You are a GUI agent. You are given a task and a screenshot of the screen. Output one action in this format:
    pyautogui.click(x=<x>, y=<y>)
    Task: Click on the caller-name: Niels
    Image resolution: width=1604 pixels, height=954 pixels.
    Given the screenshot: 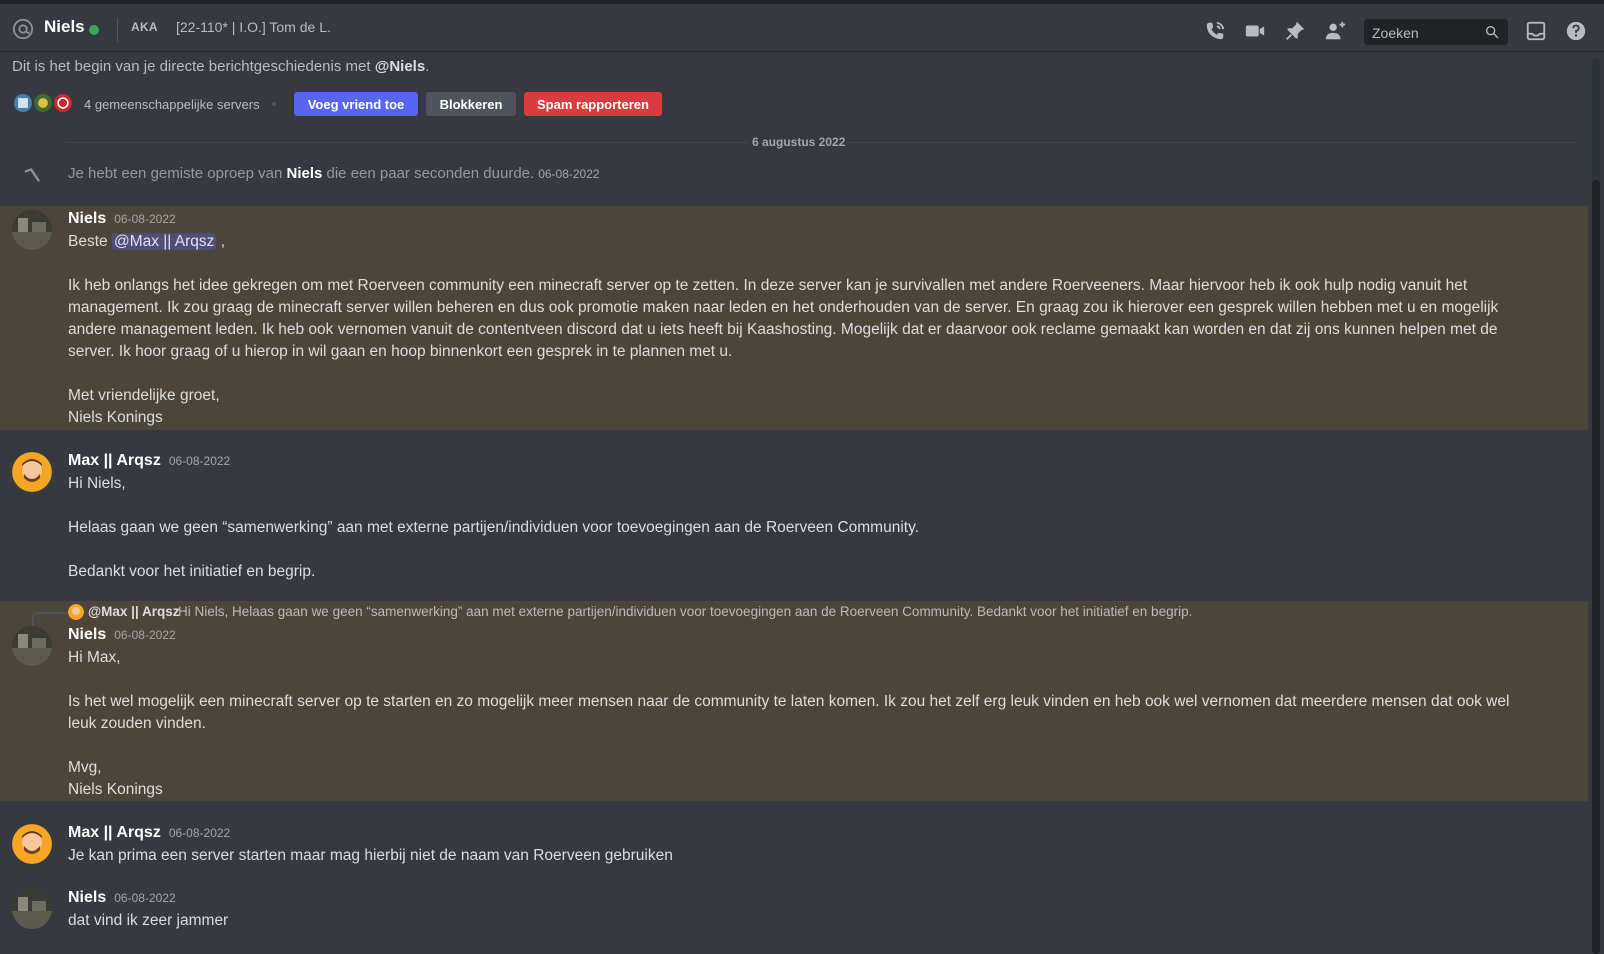 What is the action you would take?
    pyautogui.click(x=304, y=173)
    